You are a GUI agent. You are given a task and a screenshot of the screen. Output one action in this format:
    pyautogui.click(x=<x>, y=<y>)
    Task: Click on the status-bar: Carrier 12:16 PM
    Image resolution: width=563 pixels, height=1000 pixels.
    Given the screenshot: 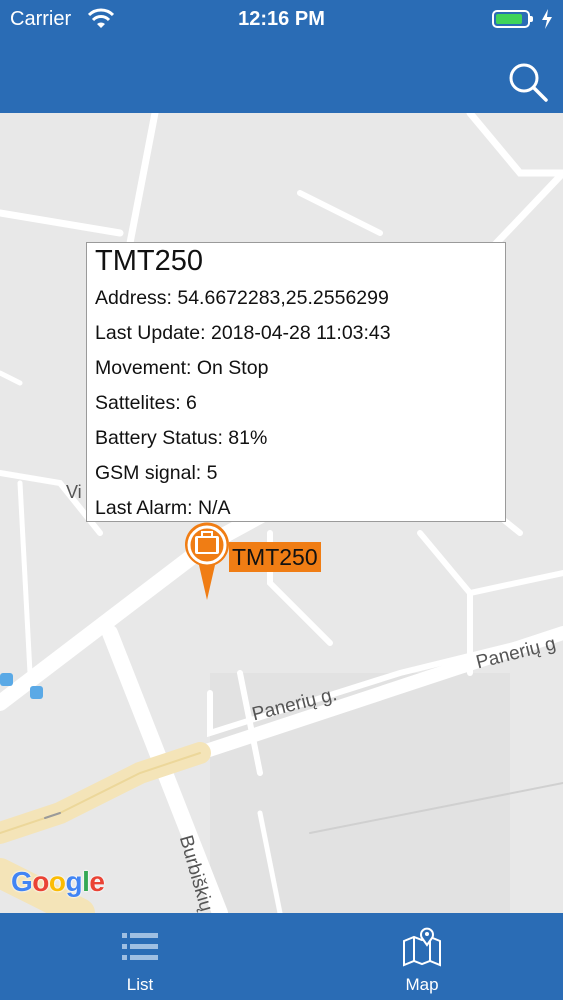 What is the action you would take?
    pyautogui.click(x=281, y=20)
    